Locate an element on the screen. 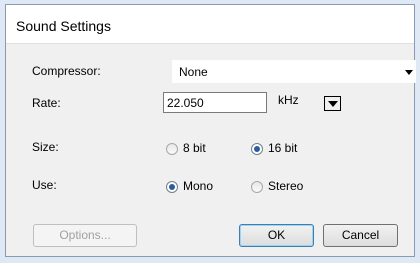 The image size is (420, 263). use-mono-radio is located at coordinates (172, 187).